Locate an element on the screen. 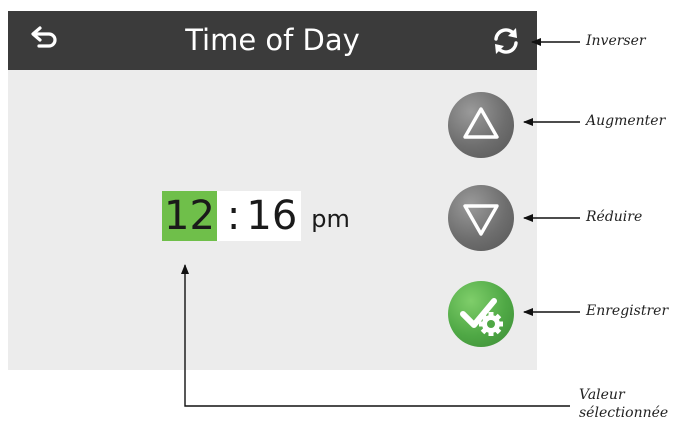  annotation-decrease: Réduire is located at coordinates (614, 217).